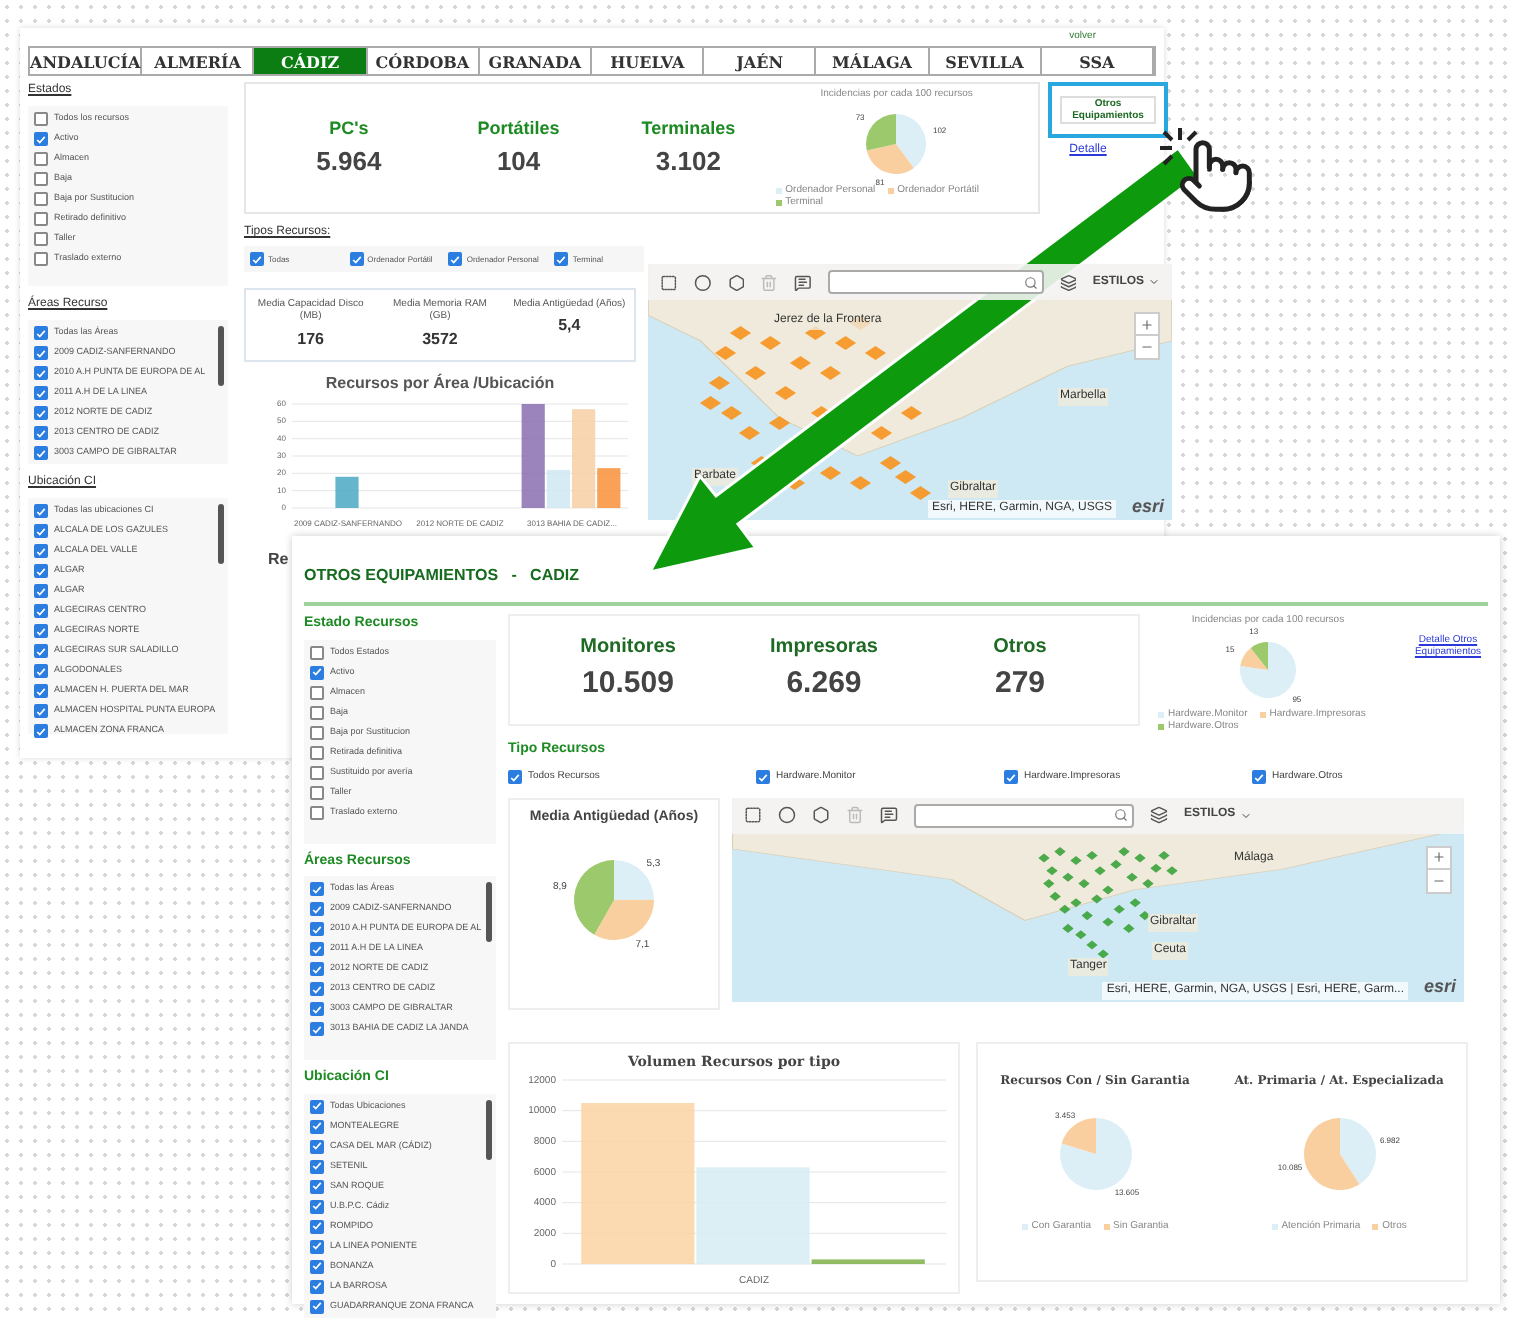  Describe the element at coordinates (824, 684) in the screenshot. I see `kpi-value: 6.269` at that location.